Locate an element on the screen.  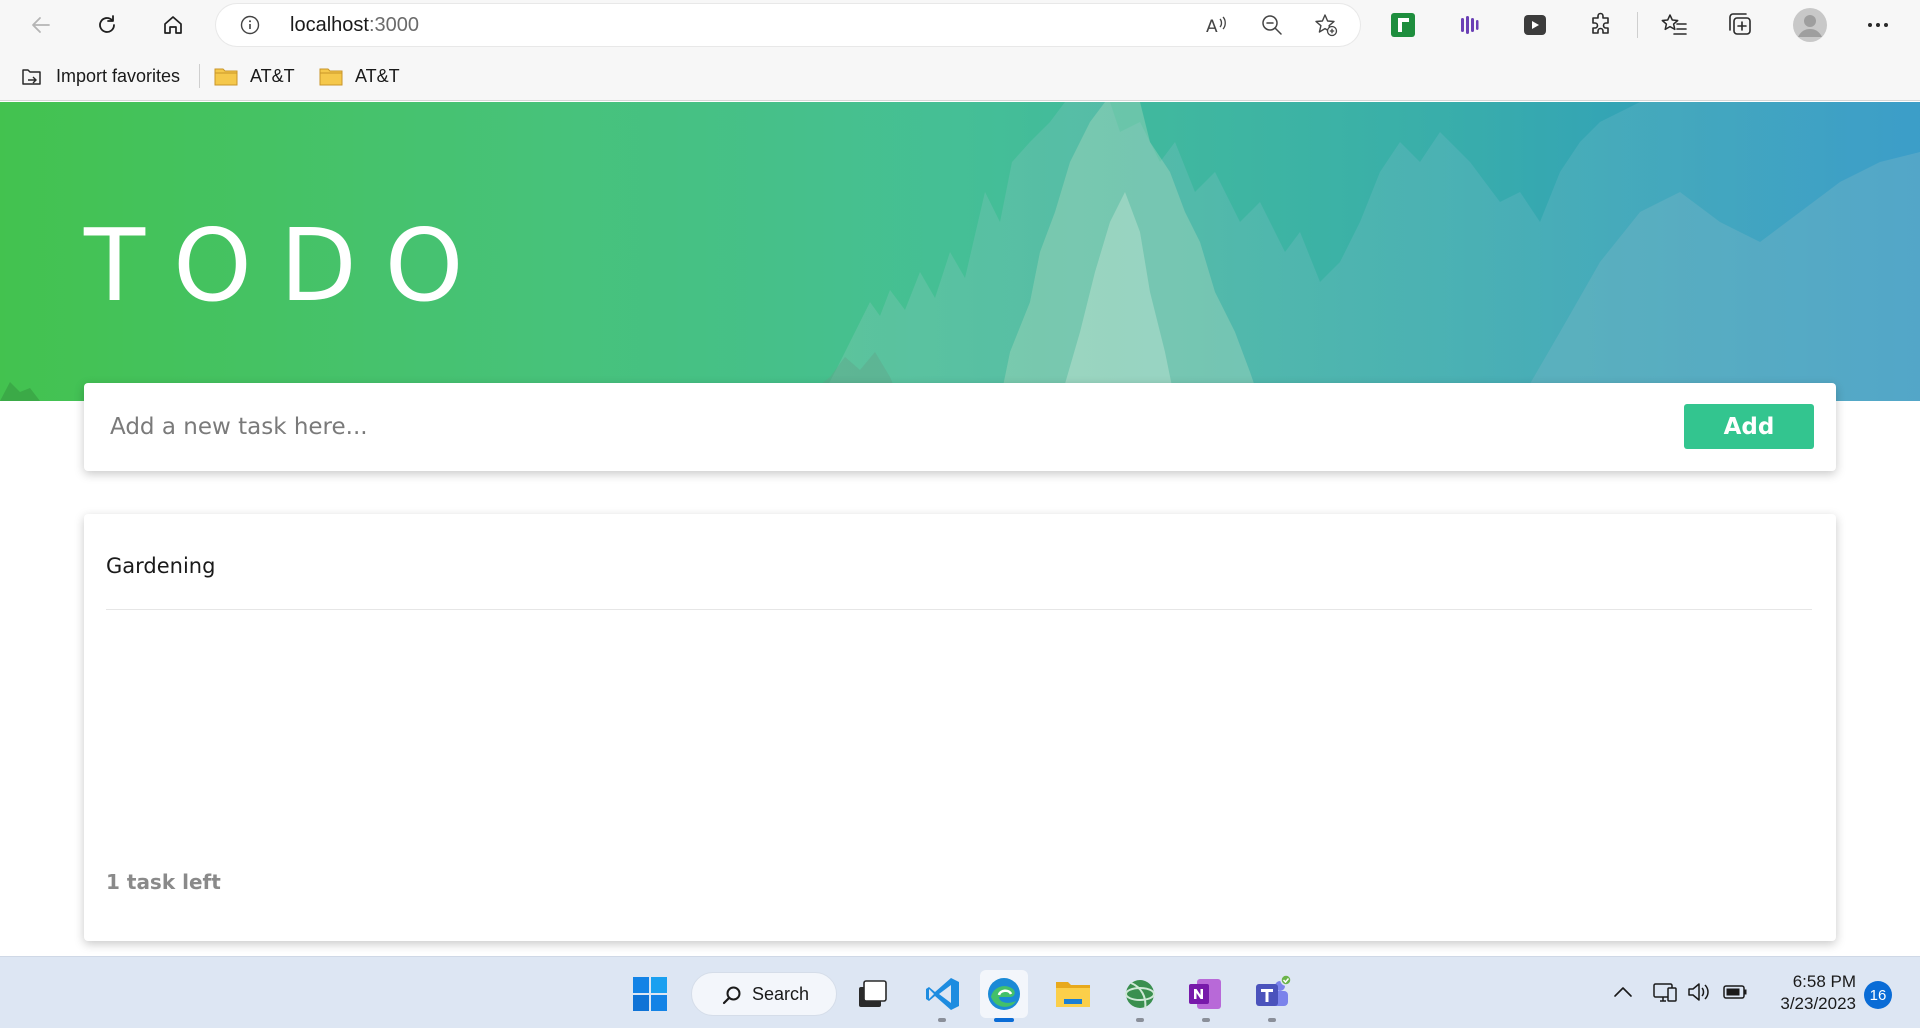
search-icon is located at coordinates (731, 995).